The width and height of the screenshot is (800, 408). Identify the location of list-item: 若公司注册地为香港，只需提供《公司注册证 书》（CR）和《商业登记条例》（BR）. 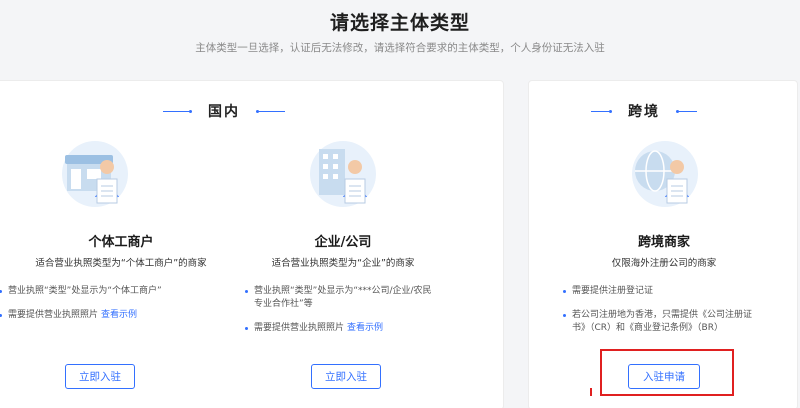
(678, 322).